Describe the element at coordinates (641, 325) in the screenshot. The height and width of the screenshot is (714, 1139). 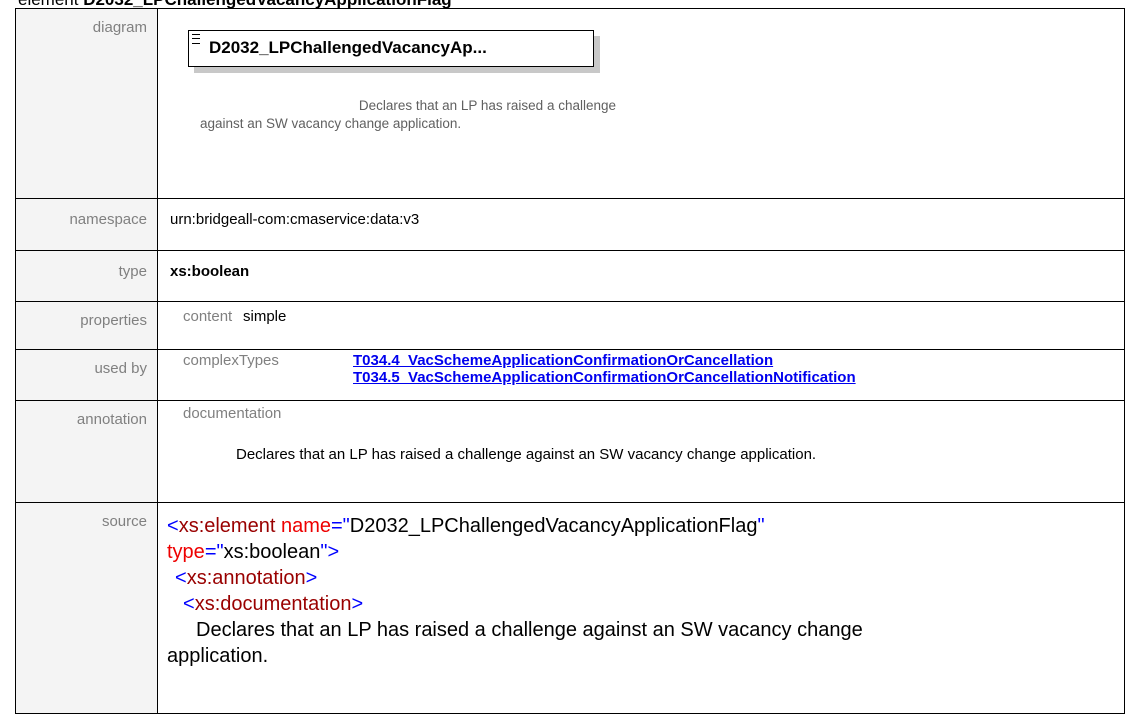
I see `properties-cell: content simple` at that location.